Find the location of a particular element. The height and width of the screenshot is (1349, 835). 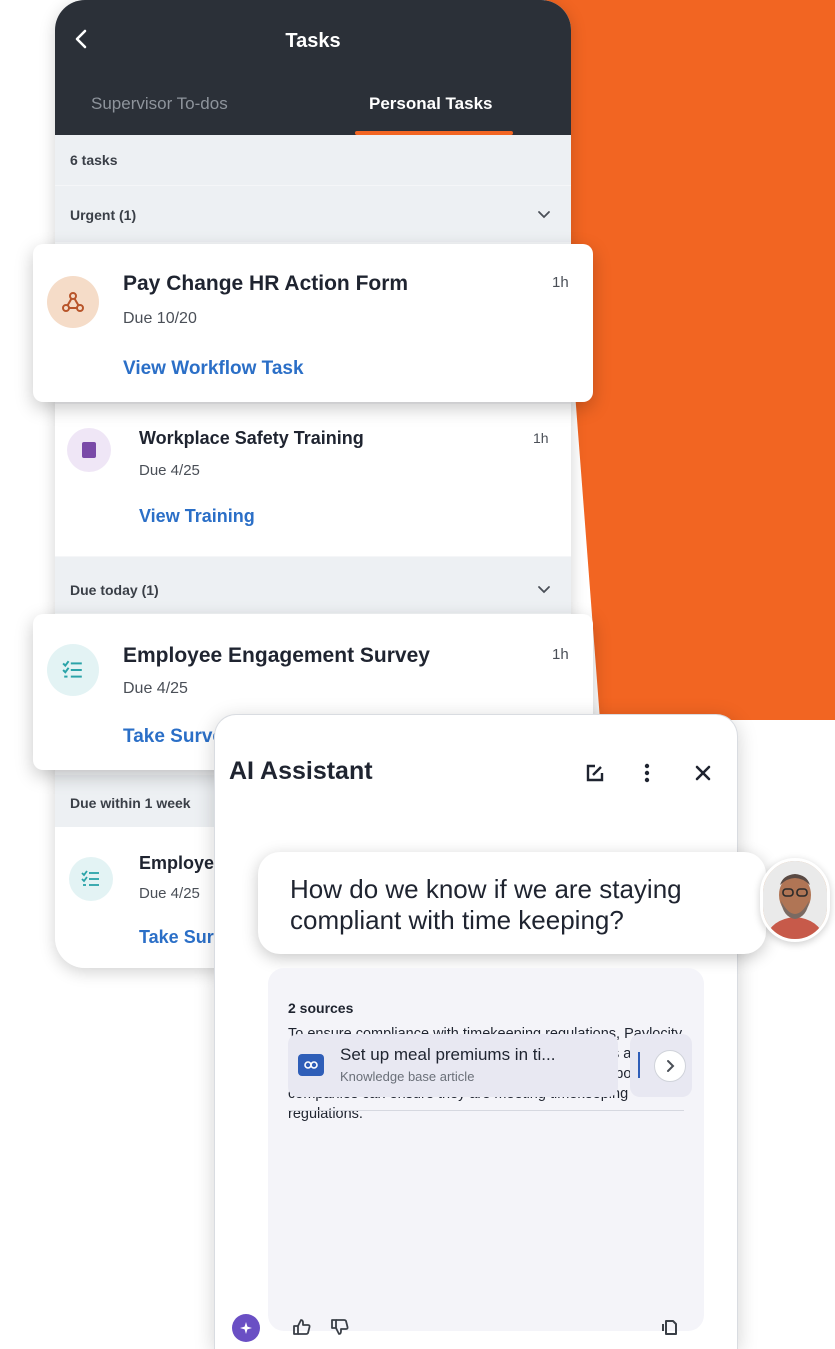

section-header-due-today: Due today (1) is located at coordinates (313, 585).